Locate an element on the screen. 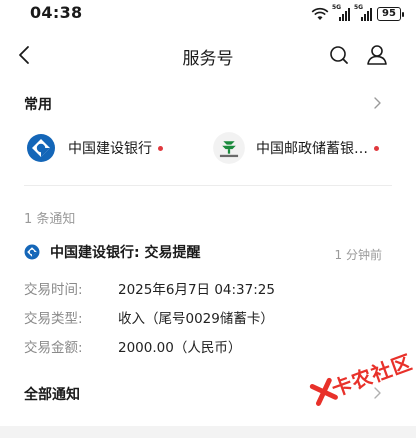 The width and height of the screenshot is (416, 438). page-title: 服务号 is located at coordinates (208, 59).